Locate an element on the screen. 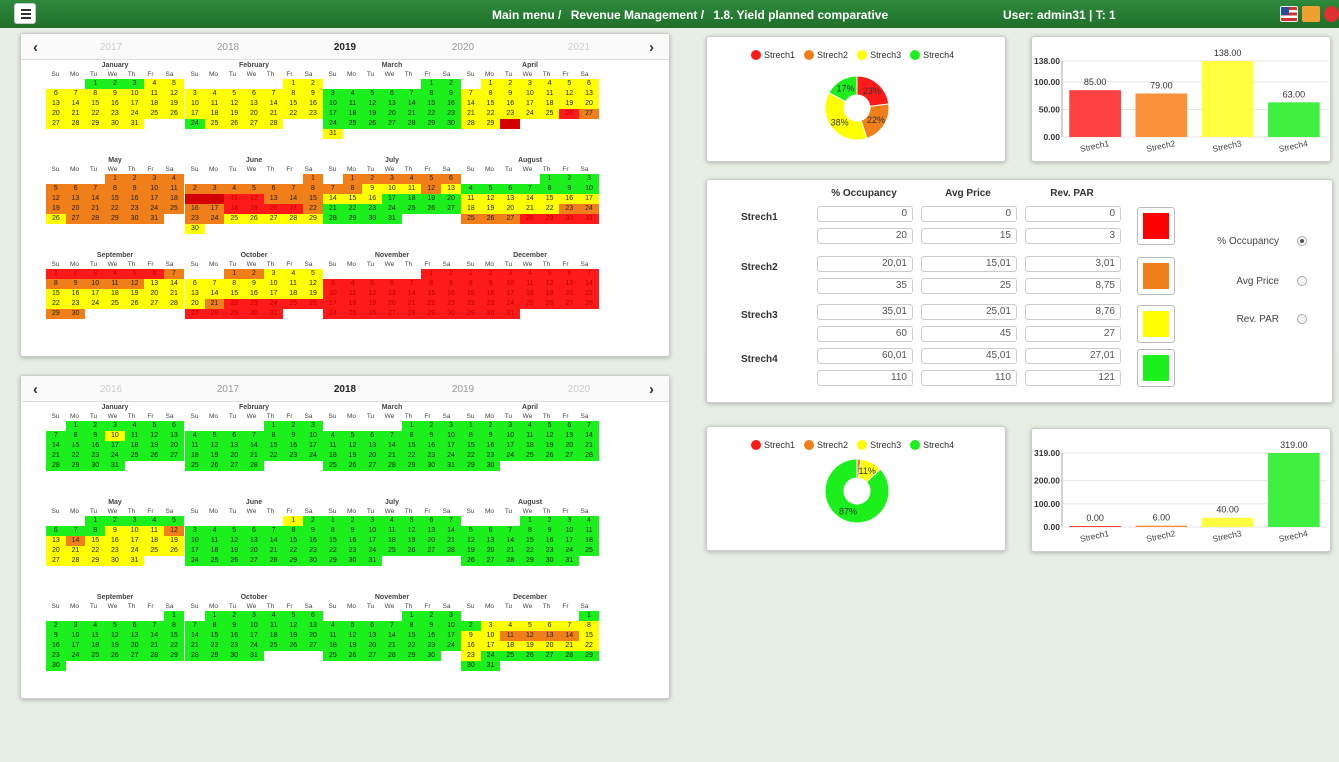 The width and height of the screenshot is (1339, 762). radio-occupancy is located at coordinates (1302, 241).